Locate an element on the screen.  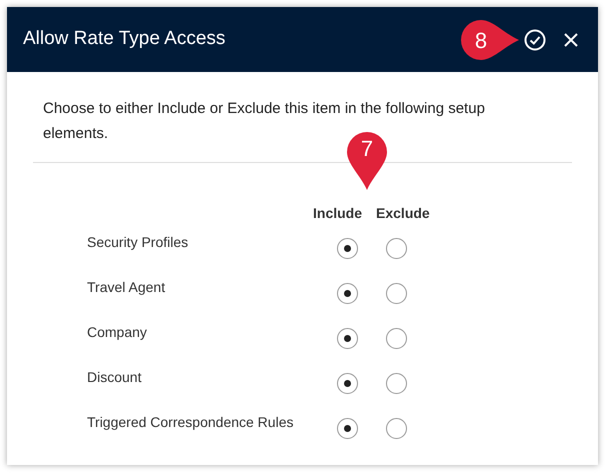
check-circle-icon is located at coordinates (535, 39).